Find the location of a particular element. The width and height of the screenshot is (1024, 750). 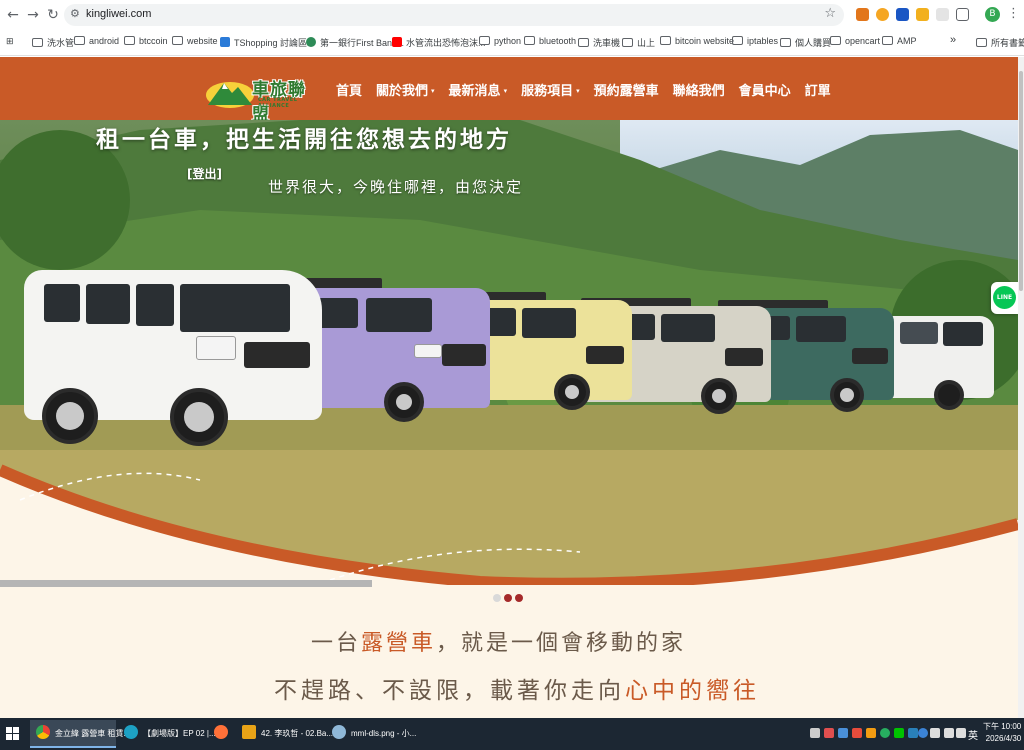

bookmark-item: bitcoin website is located at coordinates (697, 43).